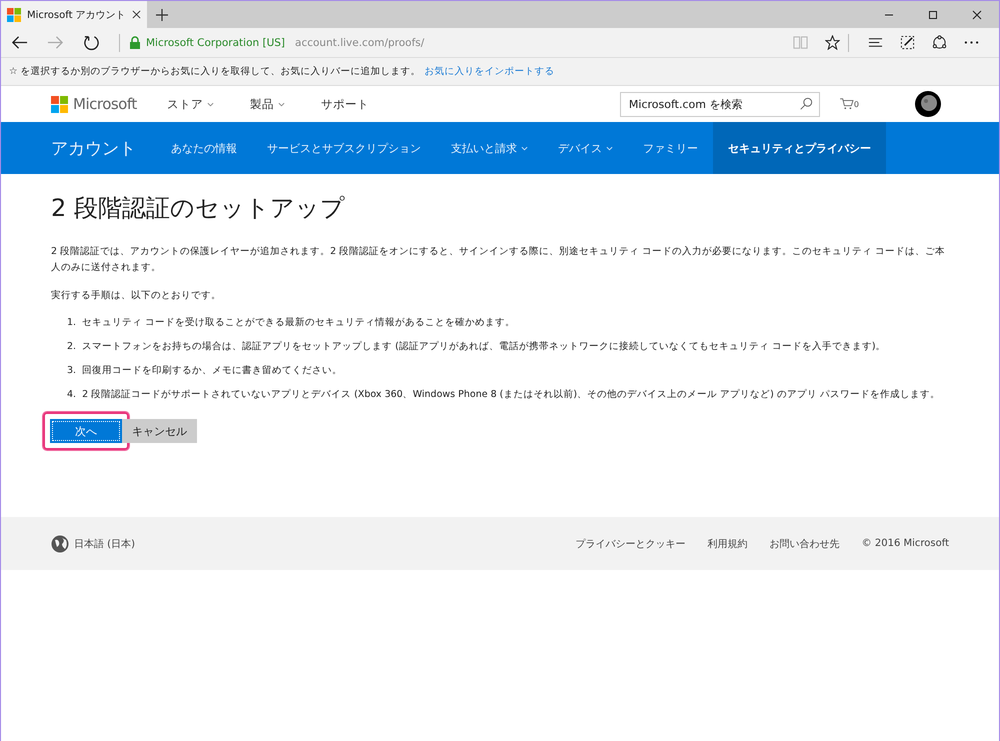  I want to click on nav-tab: セキュリティとプライバシー, so click(799, 148).